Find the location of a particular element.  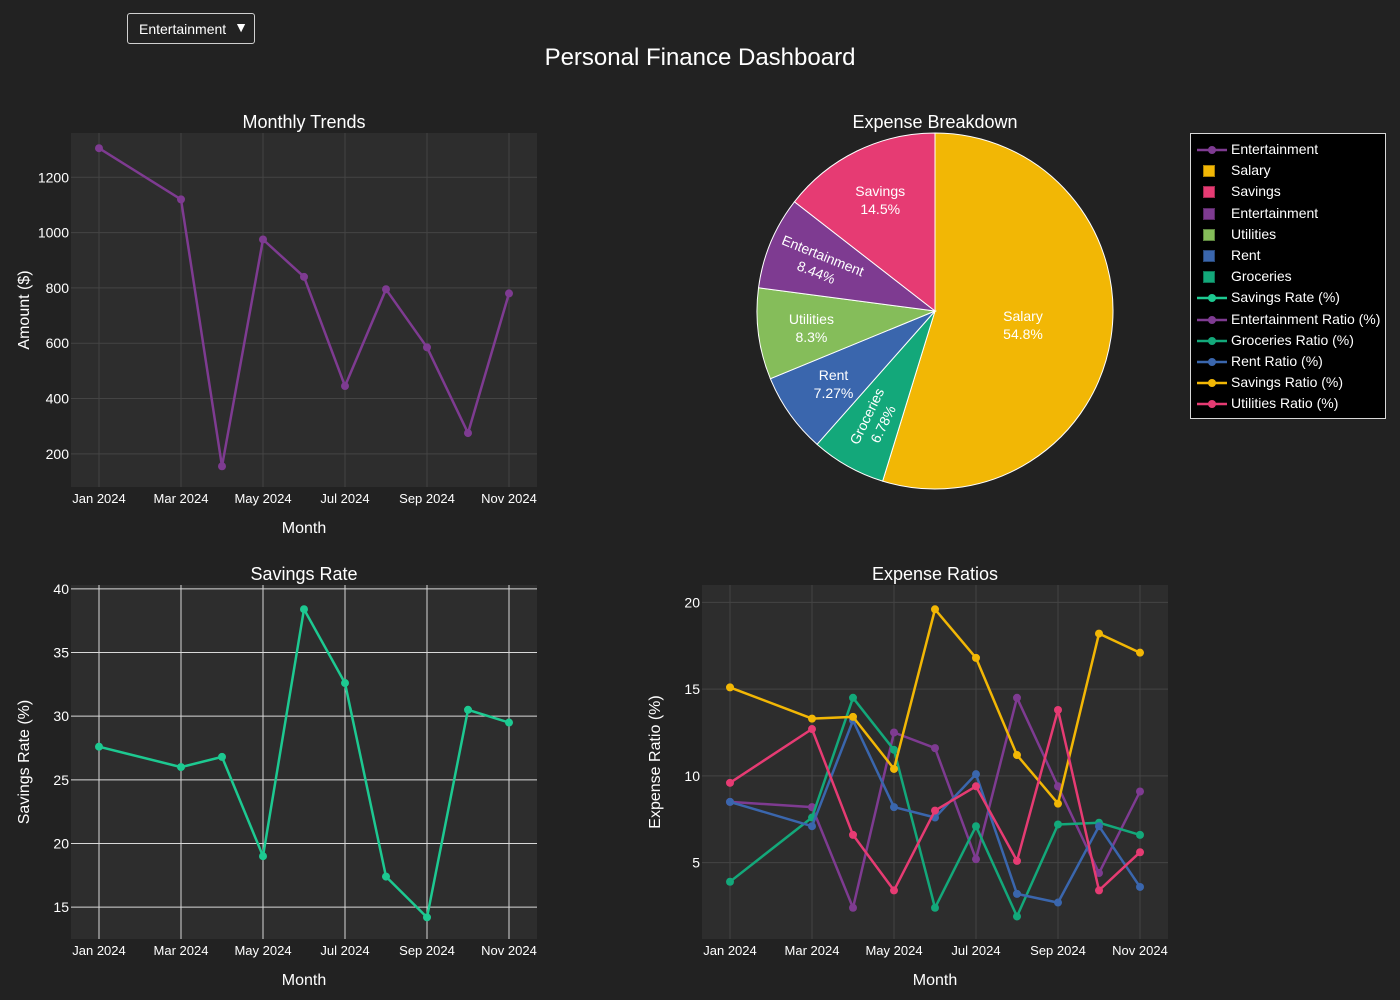

pie-slice-percent: 14.5% is located at coordinates (880, 209).